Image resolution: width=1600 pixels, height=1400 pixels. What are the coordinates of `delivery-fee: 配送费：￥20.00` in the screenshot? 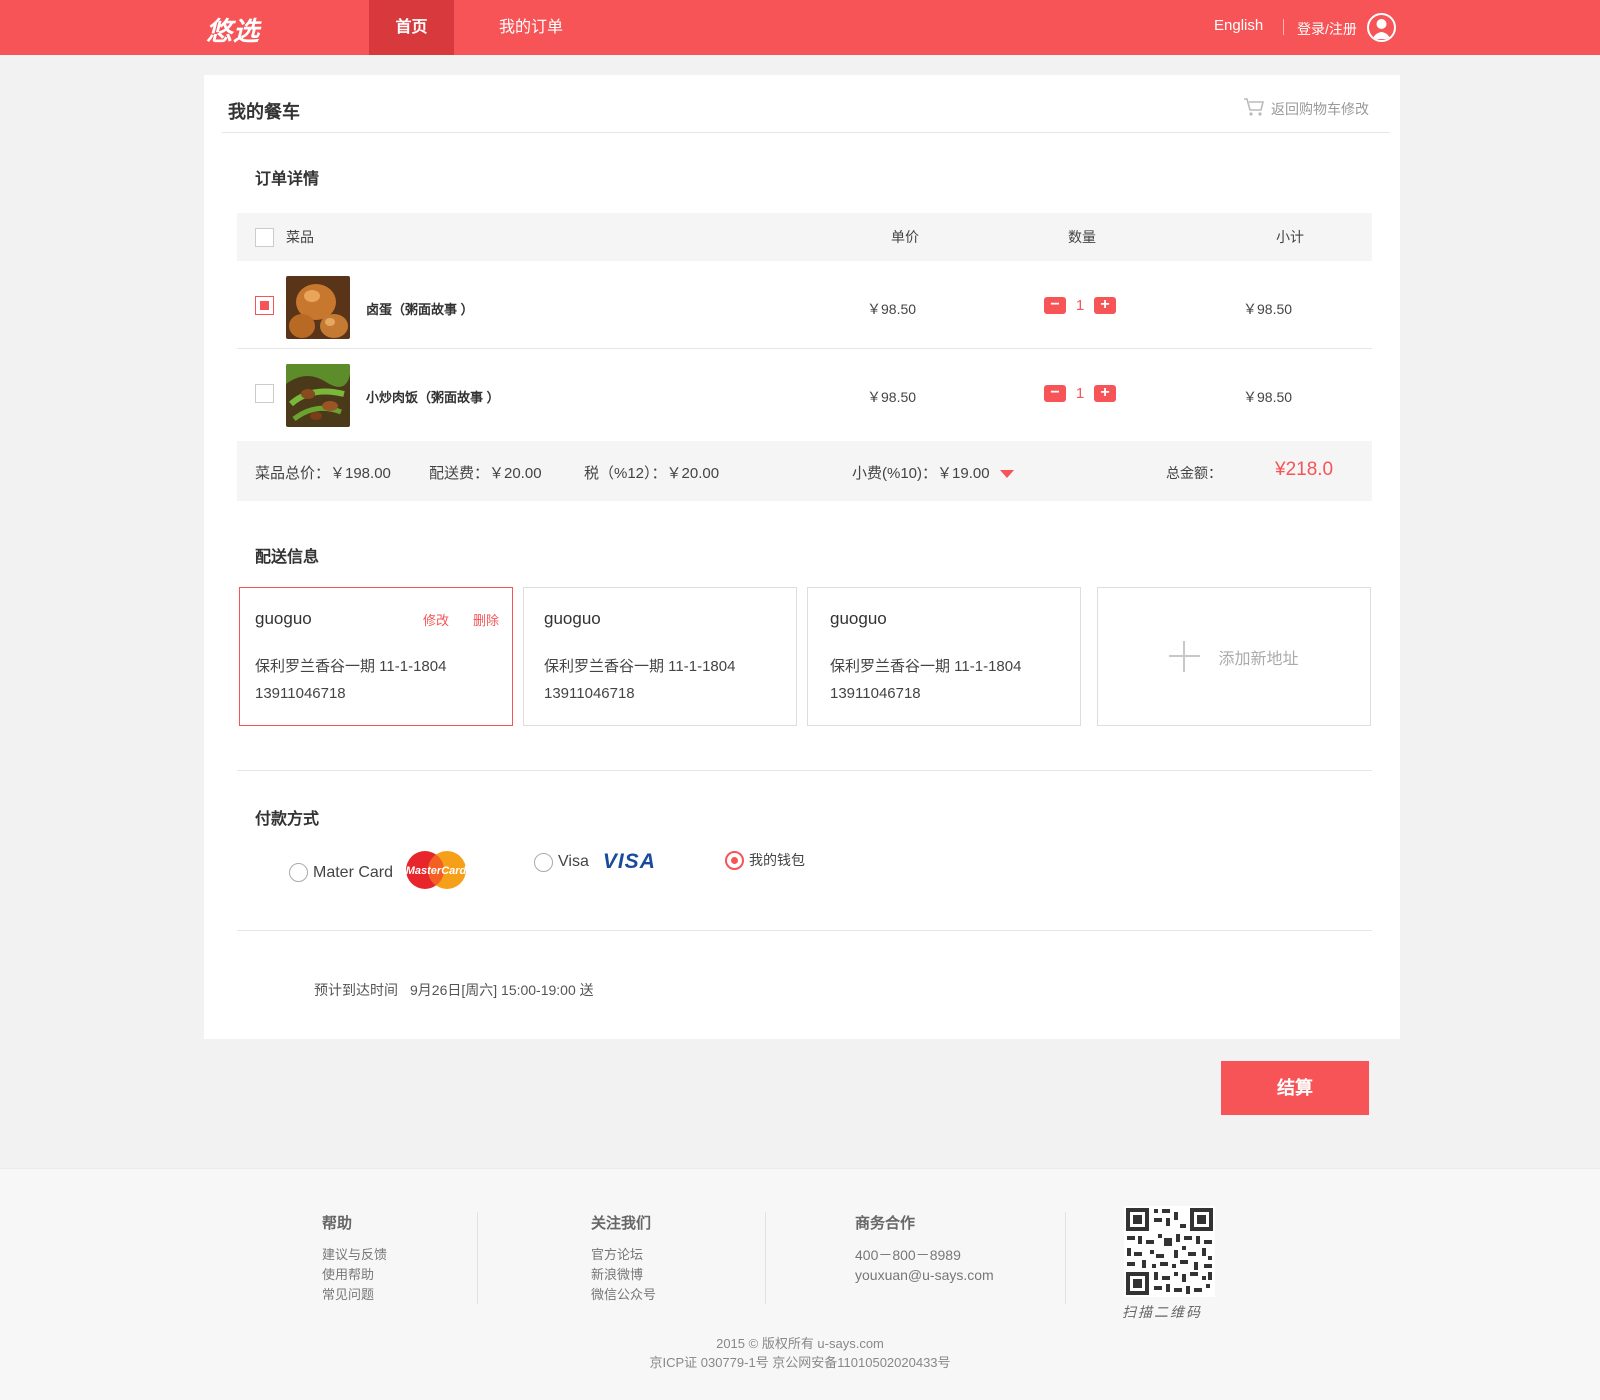 It's located at (485, 473).